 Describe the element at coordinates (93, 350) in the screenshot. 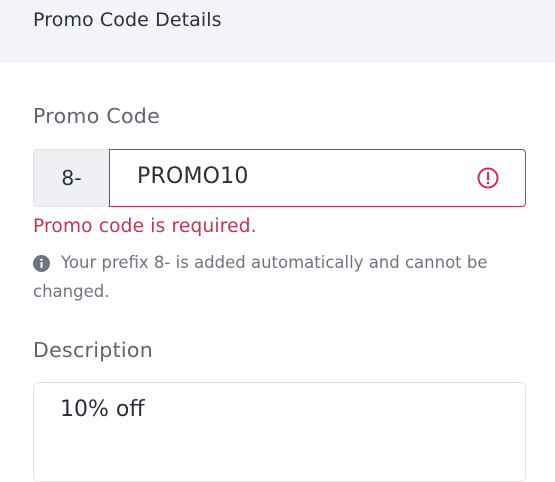

I see `description-label: Description` at that location.